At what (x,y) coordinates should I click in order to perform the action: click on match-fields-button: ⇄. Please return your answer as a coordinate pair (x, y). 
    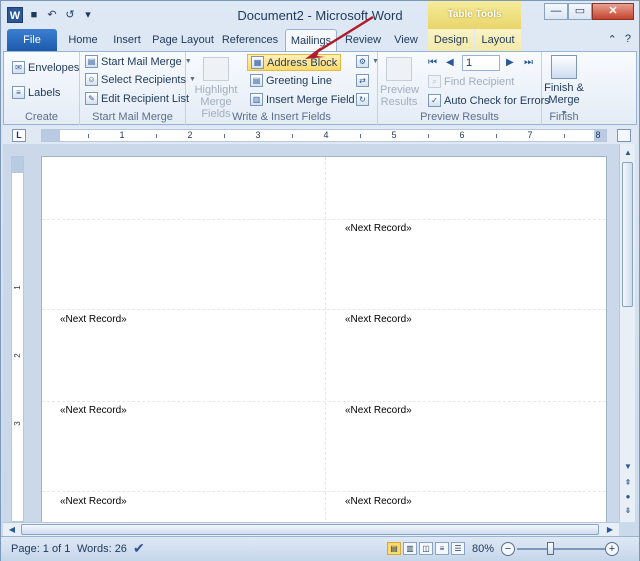
    Looking at the image, I should click on (362, 80).